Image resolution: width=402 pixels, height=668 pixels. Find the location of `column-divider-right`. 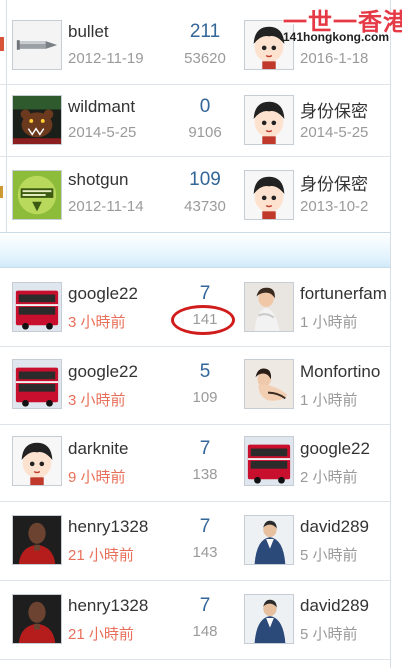

column-divider-right is located at coordinates (390, 334).